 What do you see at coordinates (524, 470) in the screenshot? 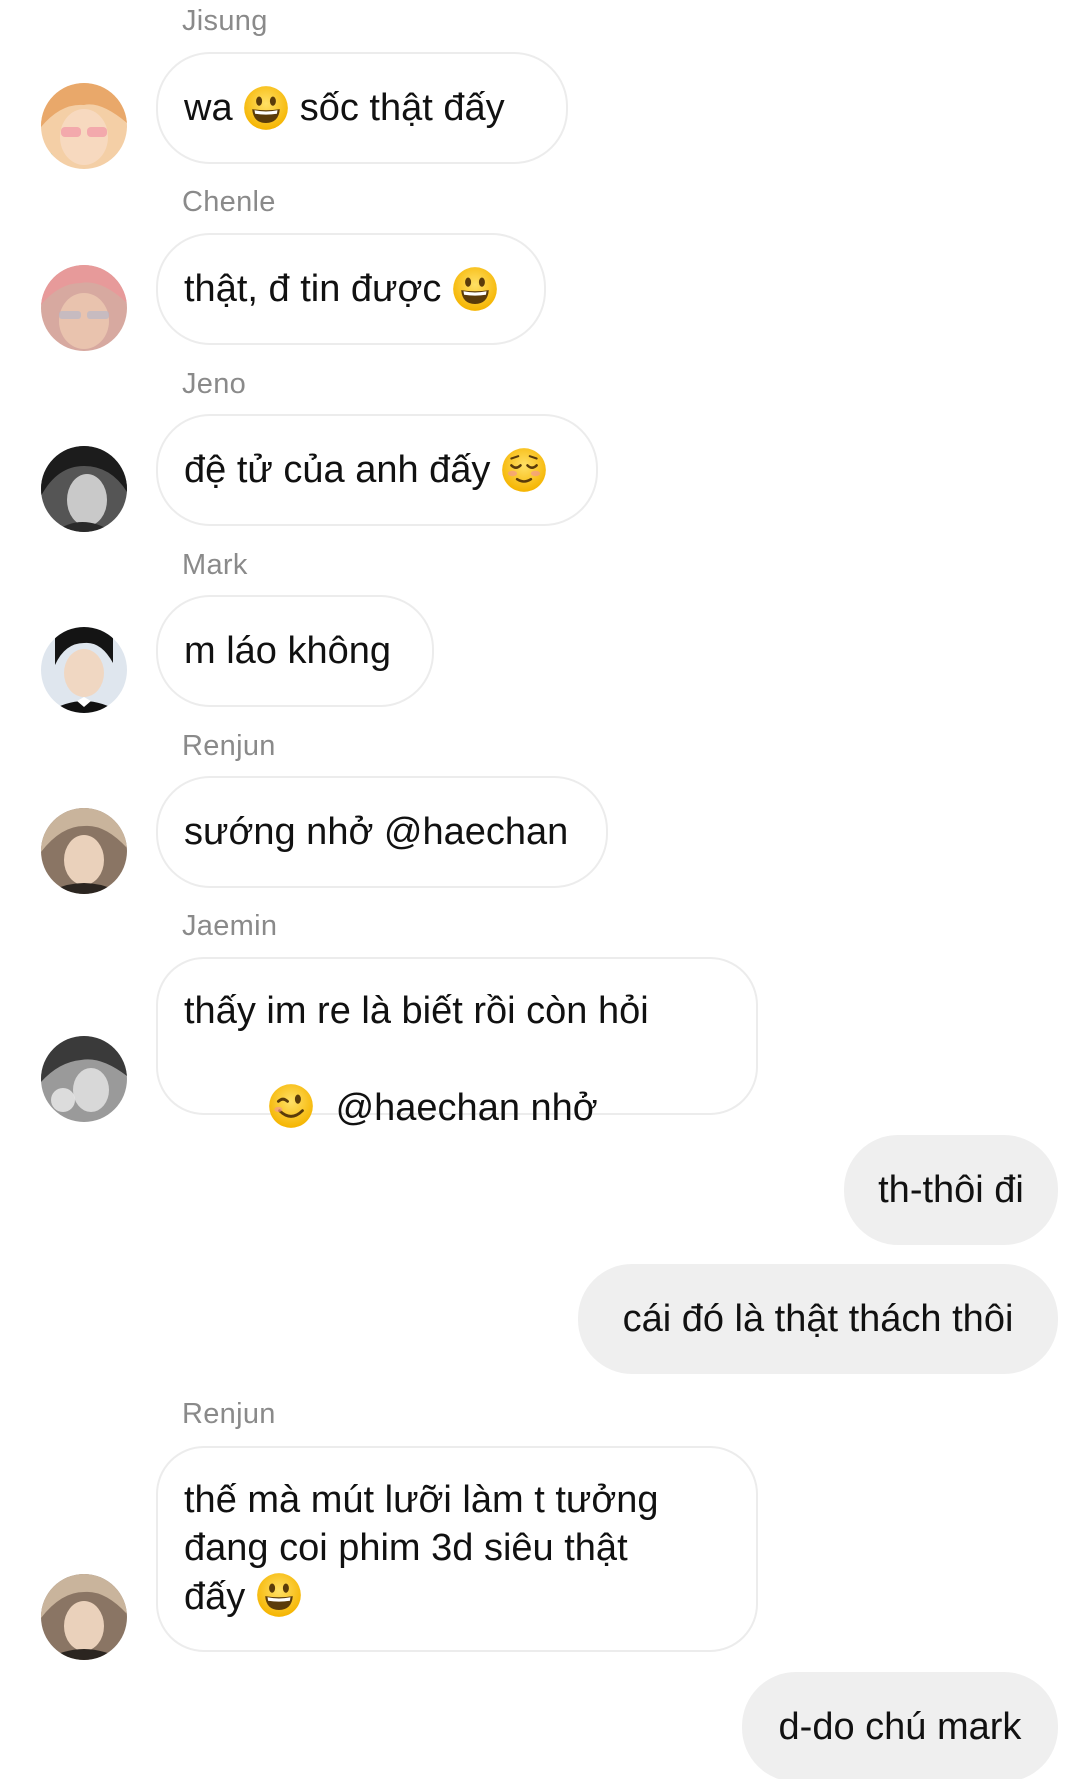
I see `relieved-face-icon` at bounding box center [524, 470].